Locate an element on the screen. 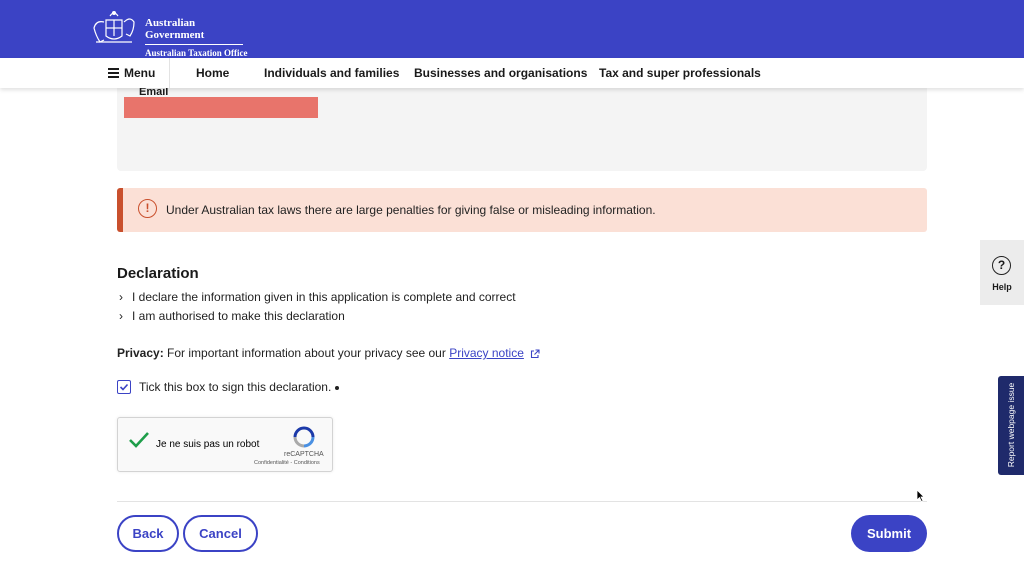 Image resolution: width=1024 pixels, height=573 pixels. gov-line-2: Australian Taxation Office is located at coordinates (196, 53).